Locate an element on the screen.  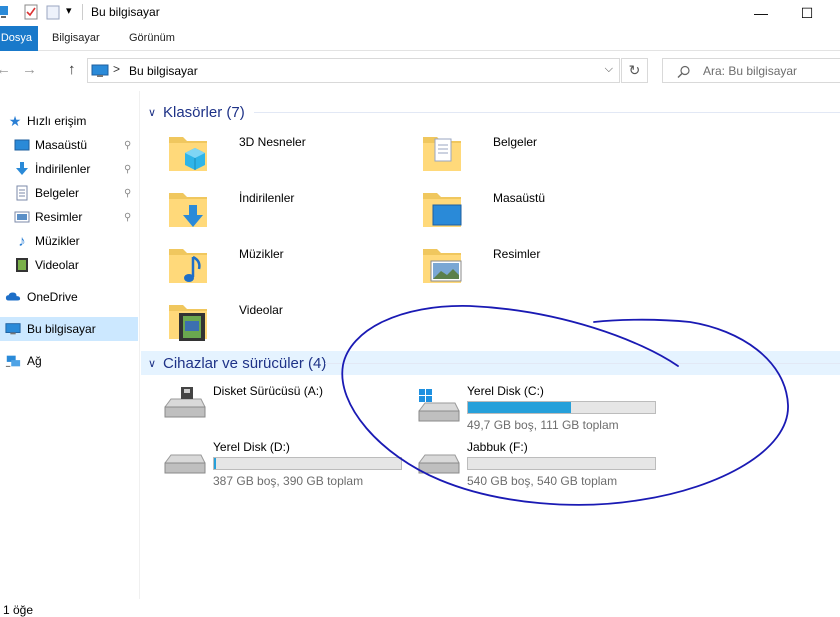
nav-item-label: Belgeler is located at coordinates (57, 193).